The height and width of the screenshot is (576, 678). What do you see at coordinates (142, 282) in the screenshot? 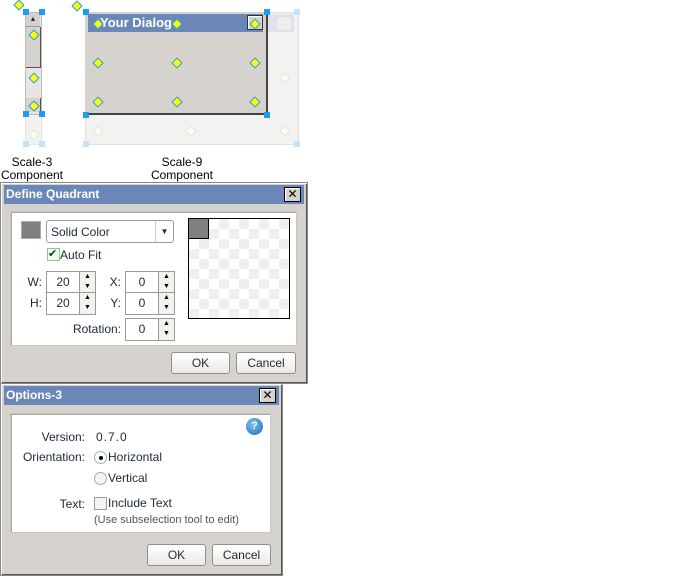
I see `x-value: 0` at bounding box center [142, 282].